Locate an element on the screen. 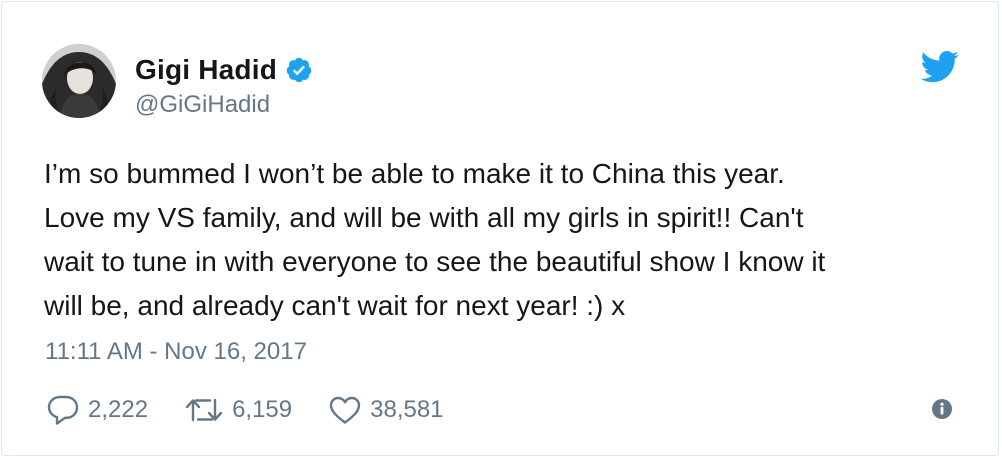  retweet-button: 6,159 is located at coordinates (238, 410).